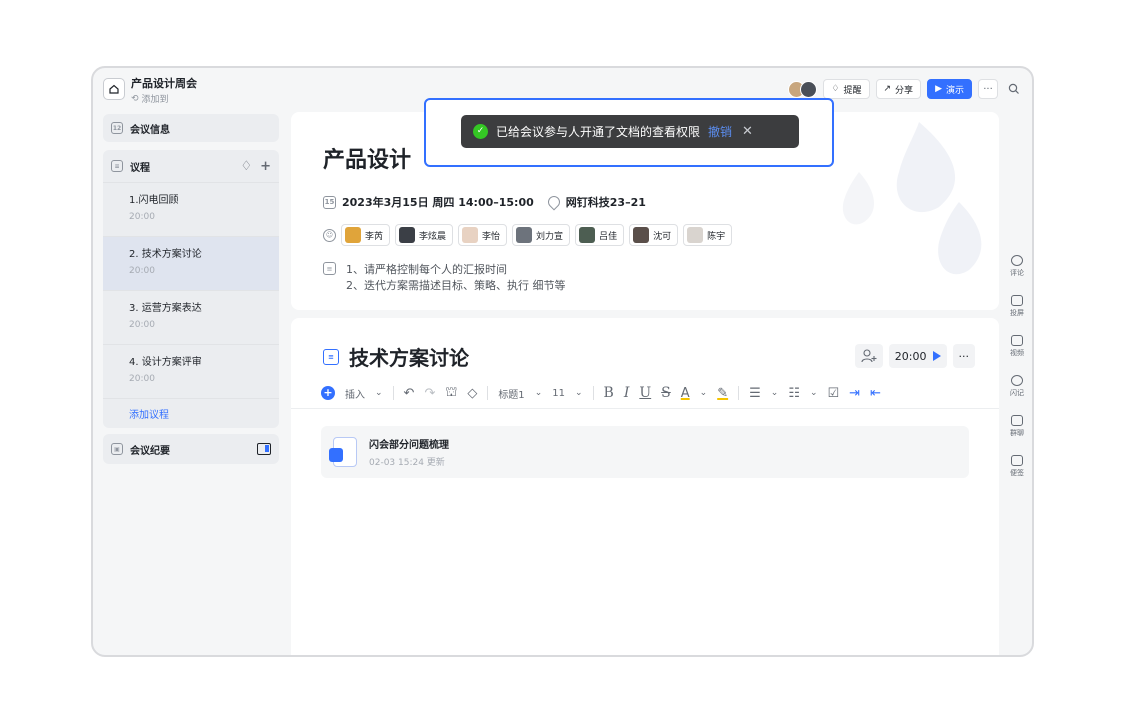 The image size is (1125, 723). Describe the element at coordinates (600, 235) in the screenshot. I see `participant-chip: 吕佳` at that location.